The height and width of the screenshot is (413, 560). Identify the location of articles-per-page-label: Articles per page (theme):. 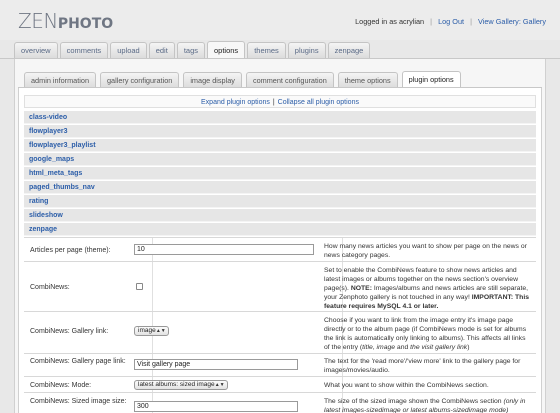
(70, 250).